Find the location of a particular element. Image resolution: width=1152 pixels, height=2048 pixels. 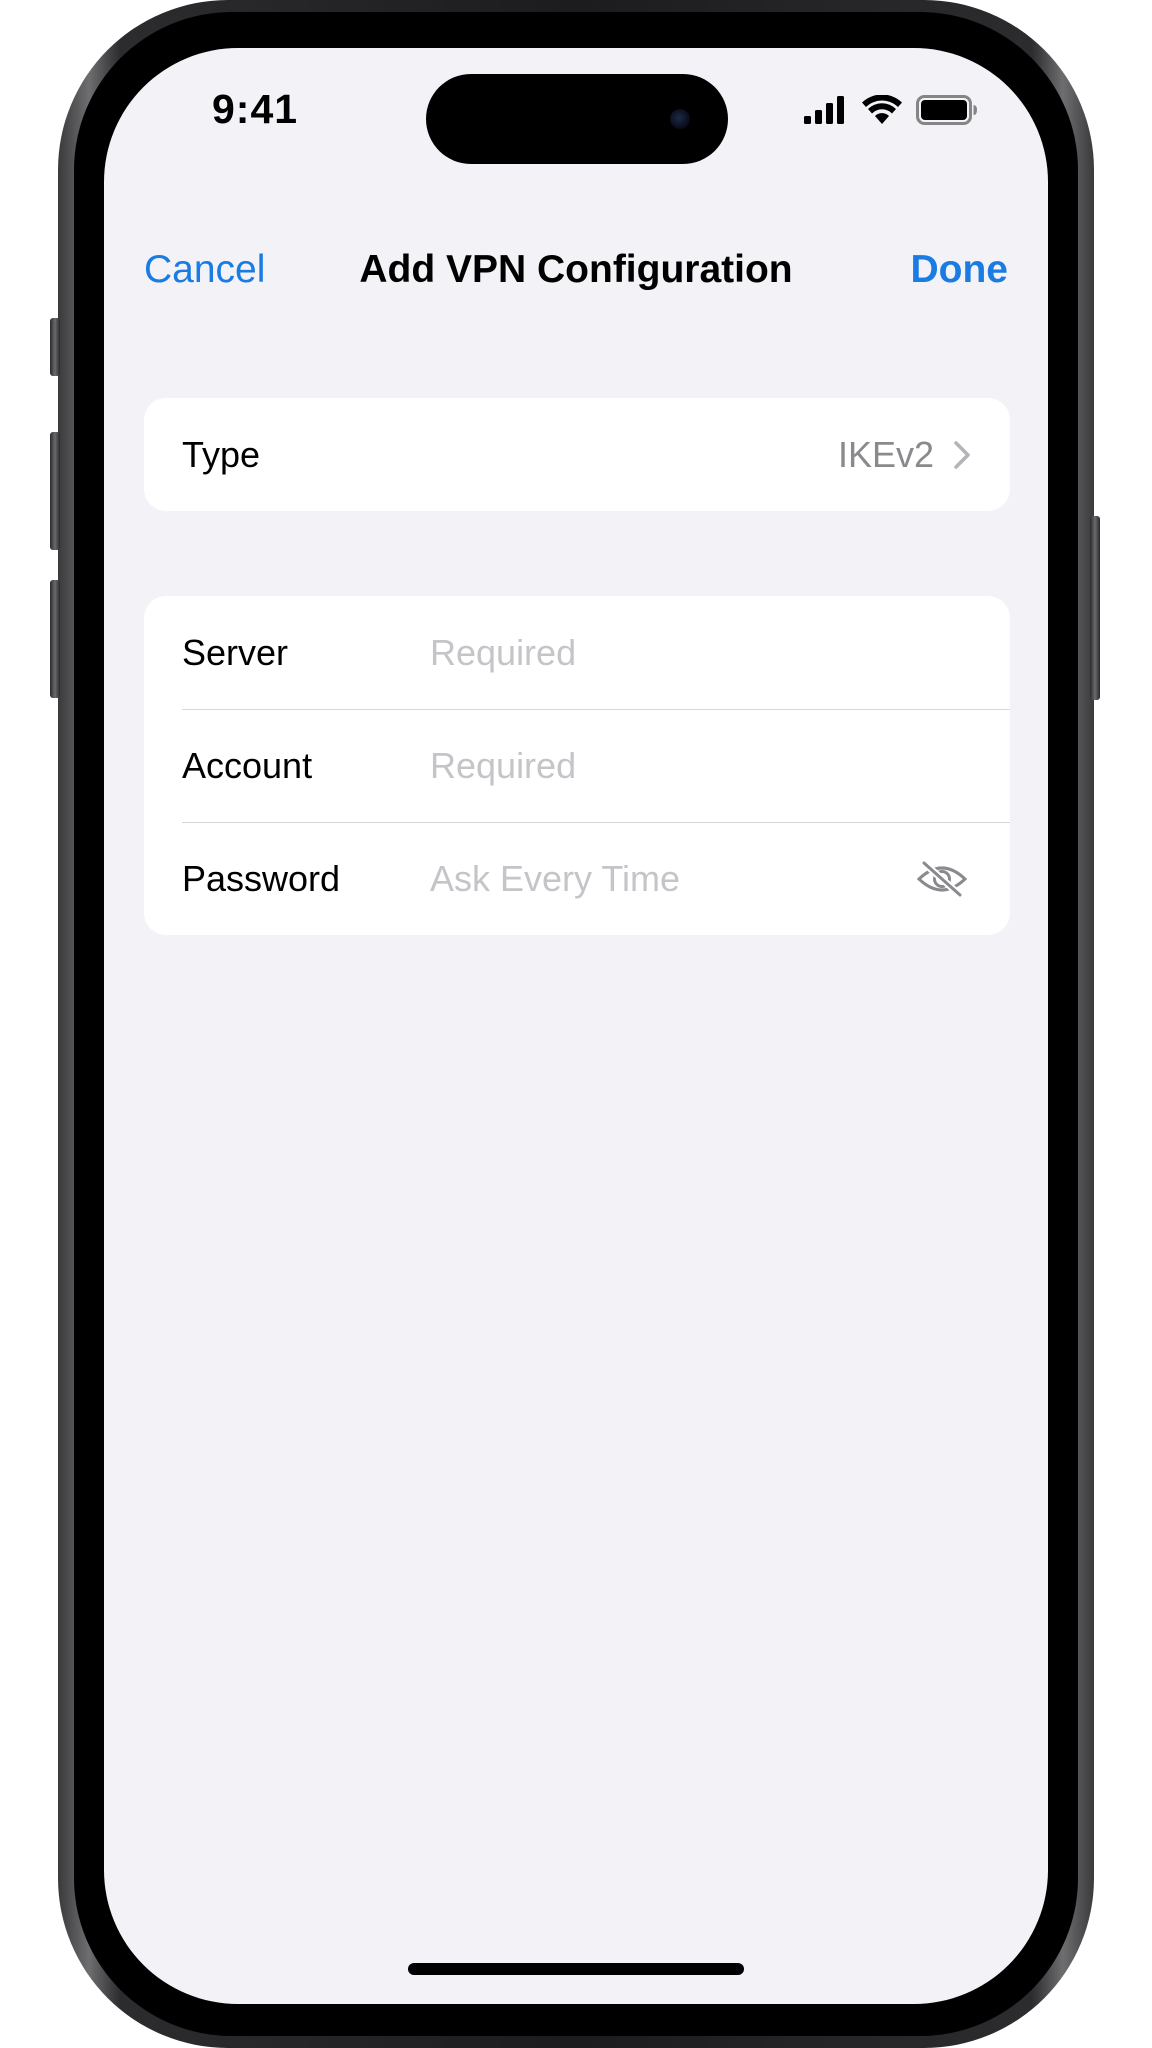

battery-icon is located at coordinates (946, 110).